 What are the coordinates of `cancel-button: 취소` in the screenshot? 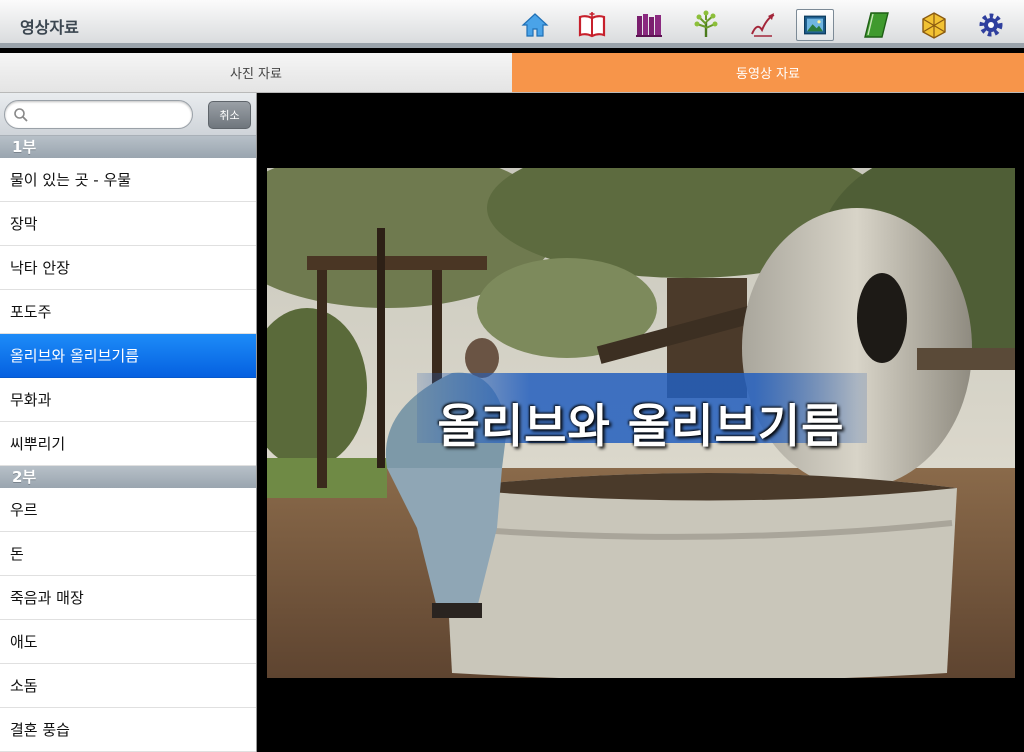 It's located at (229, 115).